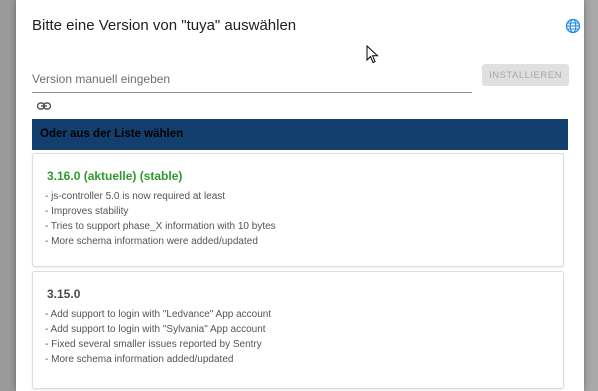  I want to click on globe-icon, so click(573, 26).